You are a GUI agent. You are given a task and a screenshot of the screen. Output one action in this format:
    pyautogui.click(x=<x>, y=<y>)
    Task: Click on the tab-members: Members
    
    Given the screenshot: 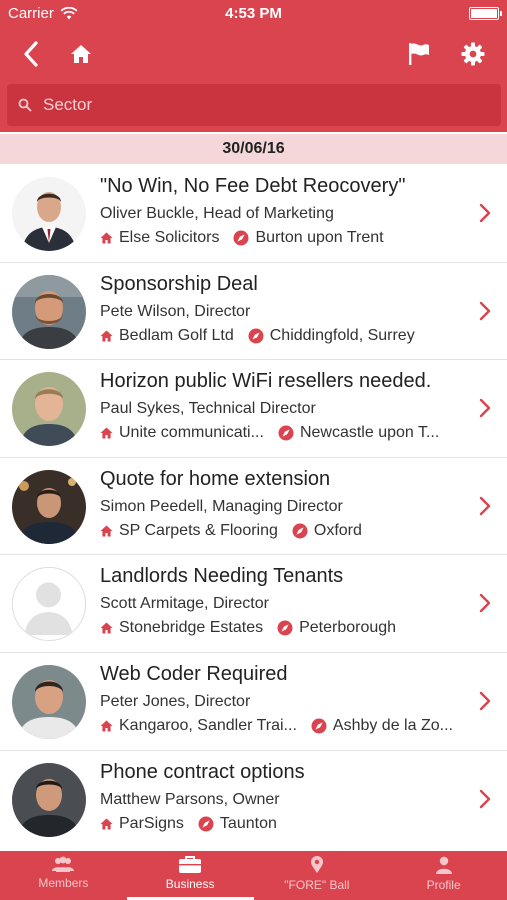 What is the action you would take?
    pyautogui.click(x=63, y=875)
    